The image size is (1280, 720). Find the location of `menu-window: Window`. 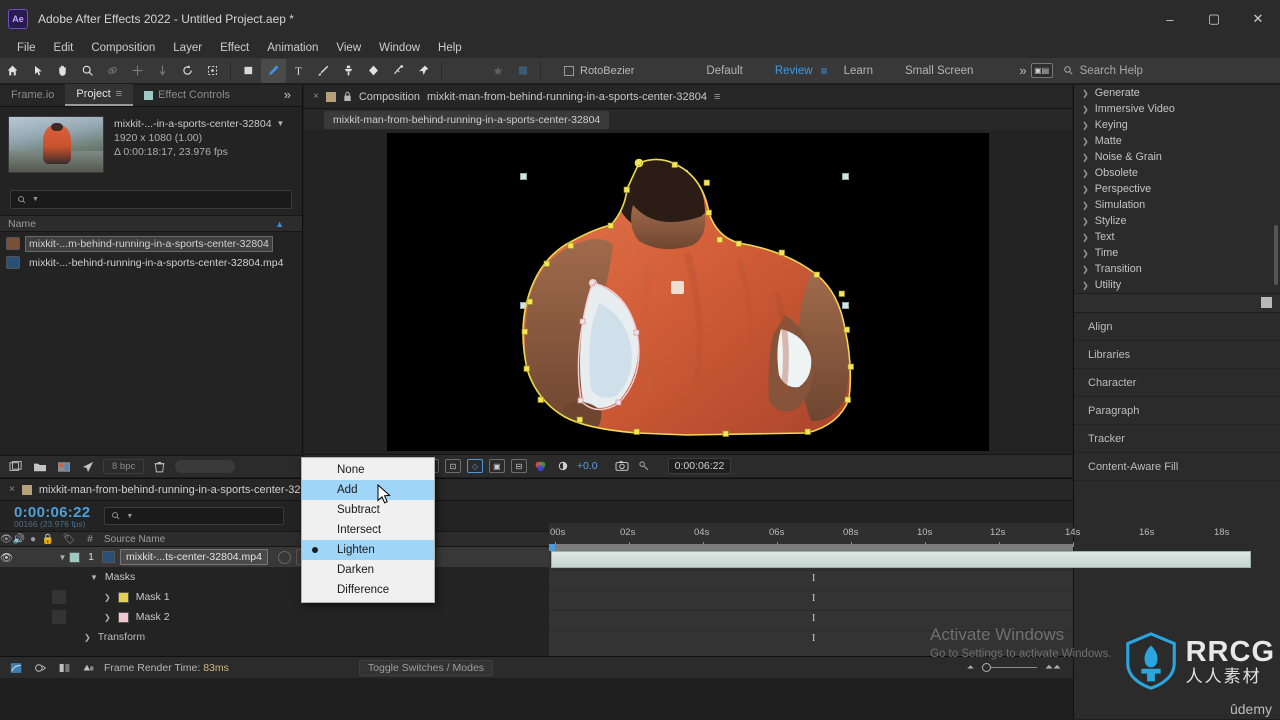

menu-window: Window is located at coordinates (399, 48).